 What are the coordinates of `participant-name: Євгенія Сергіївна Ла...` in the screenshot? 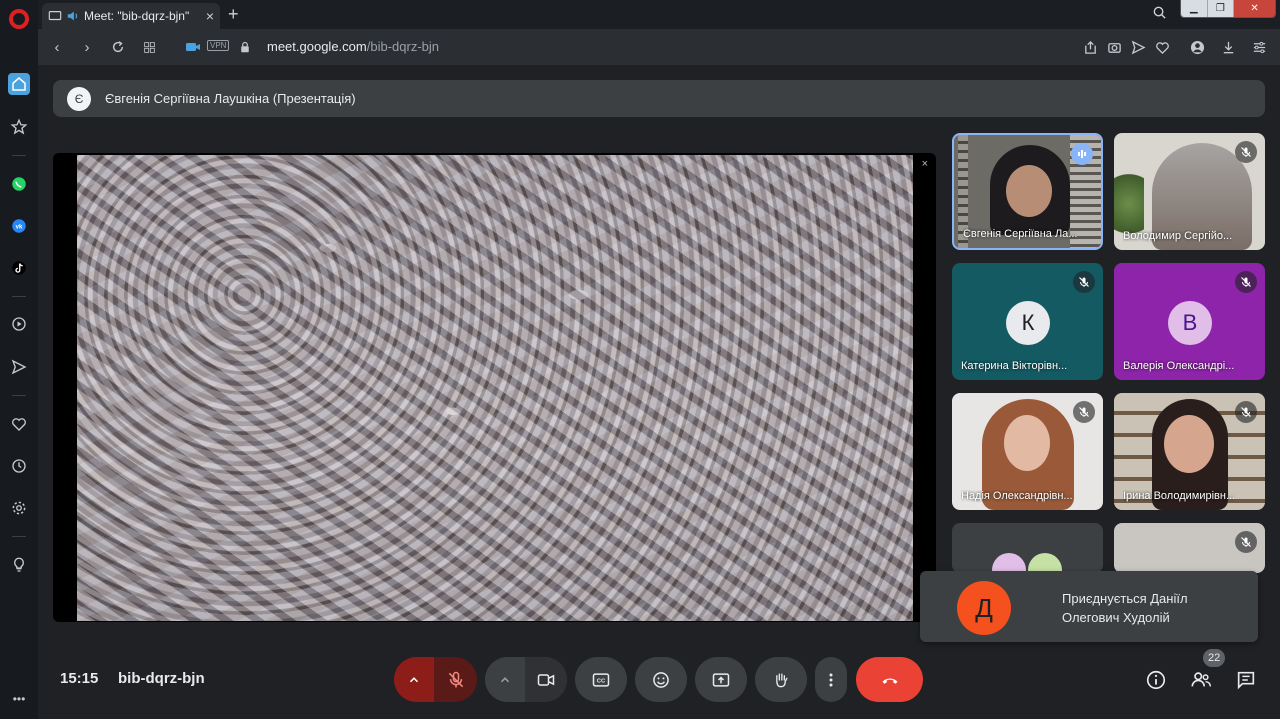 It's located at (1020, 234).